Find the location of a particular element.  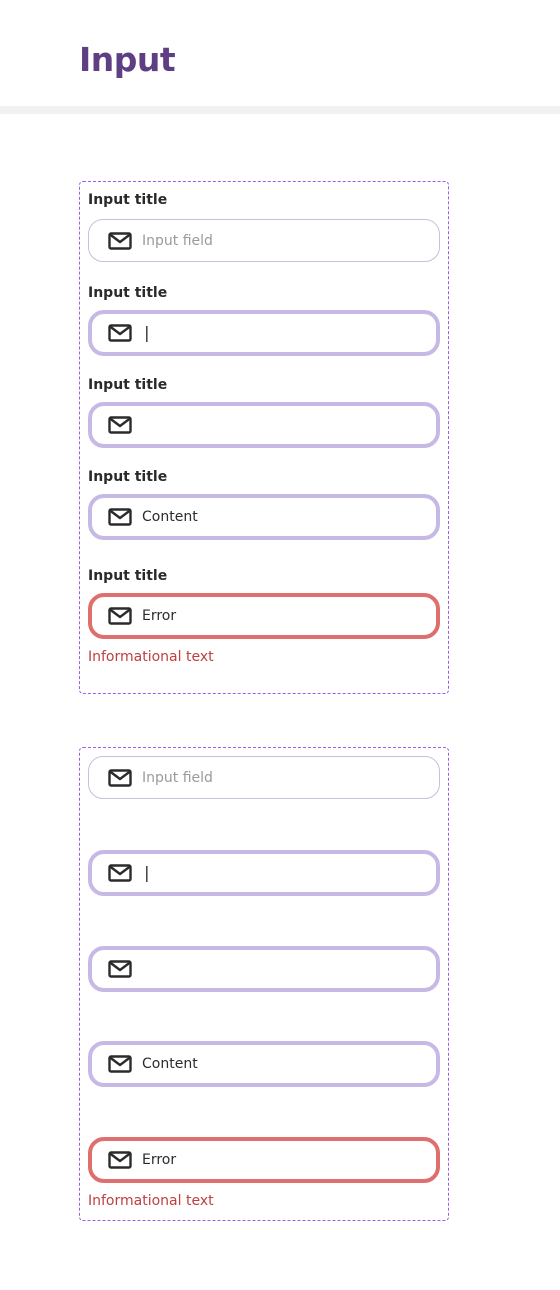

header-divider is located at coordinates (280, 110).